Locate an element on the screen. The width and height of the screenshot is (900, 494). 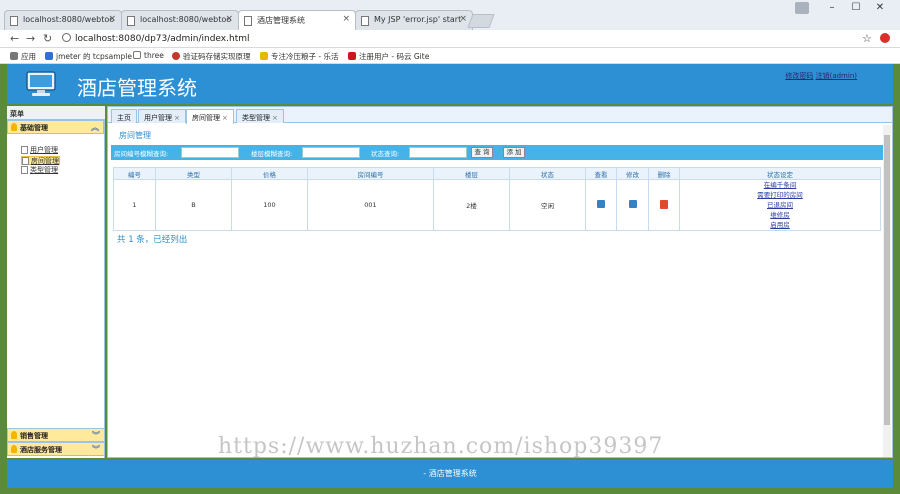
browser-tab-1: localhost:8080/webtoo × is located at coordinates (63, 20).